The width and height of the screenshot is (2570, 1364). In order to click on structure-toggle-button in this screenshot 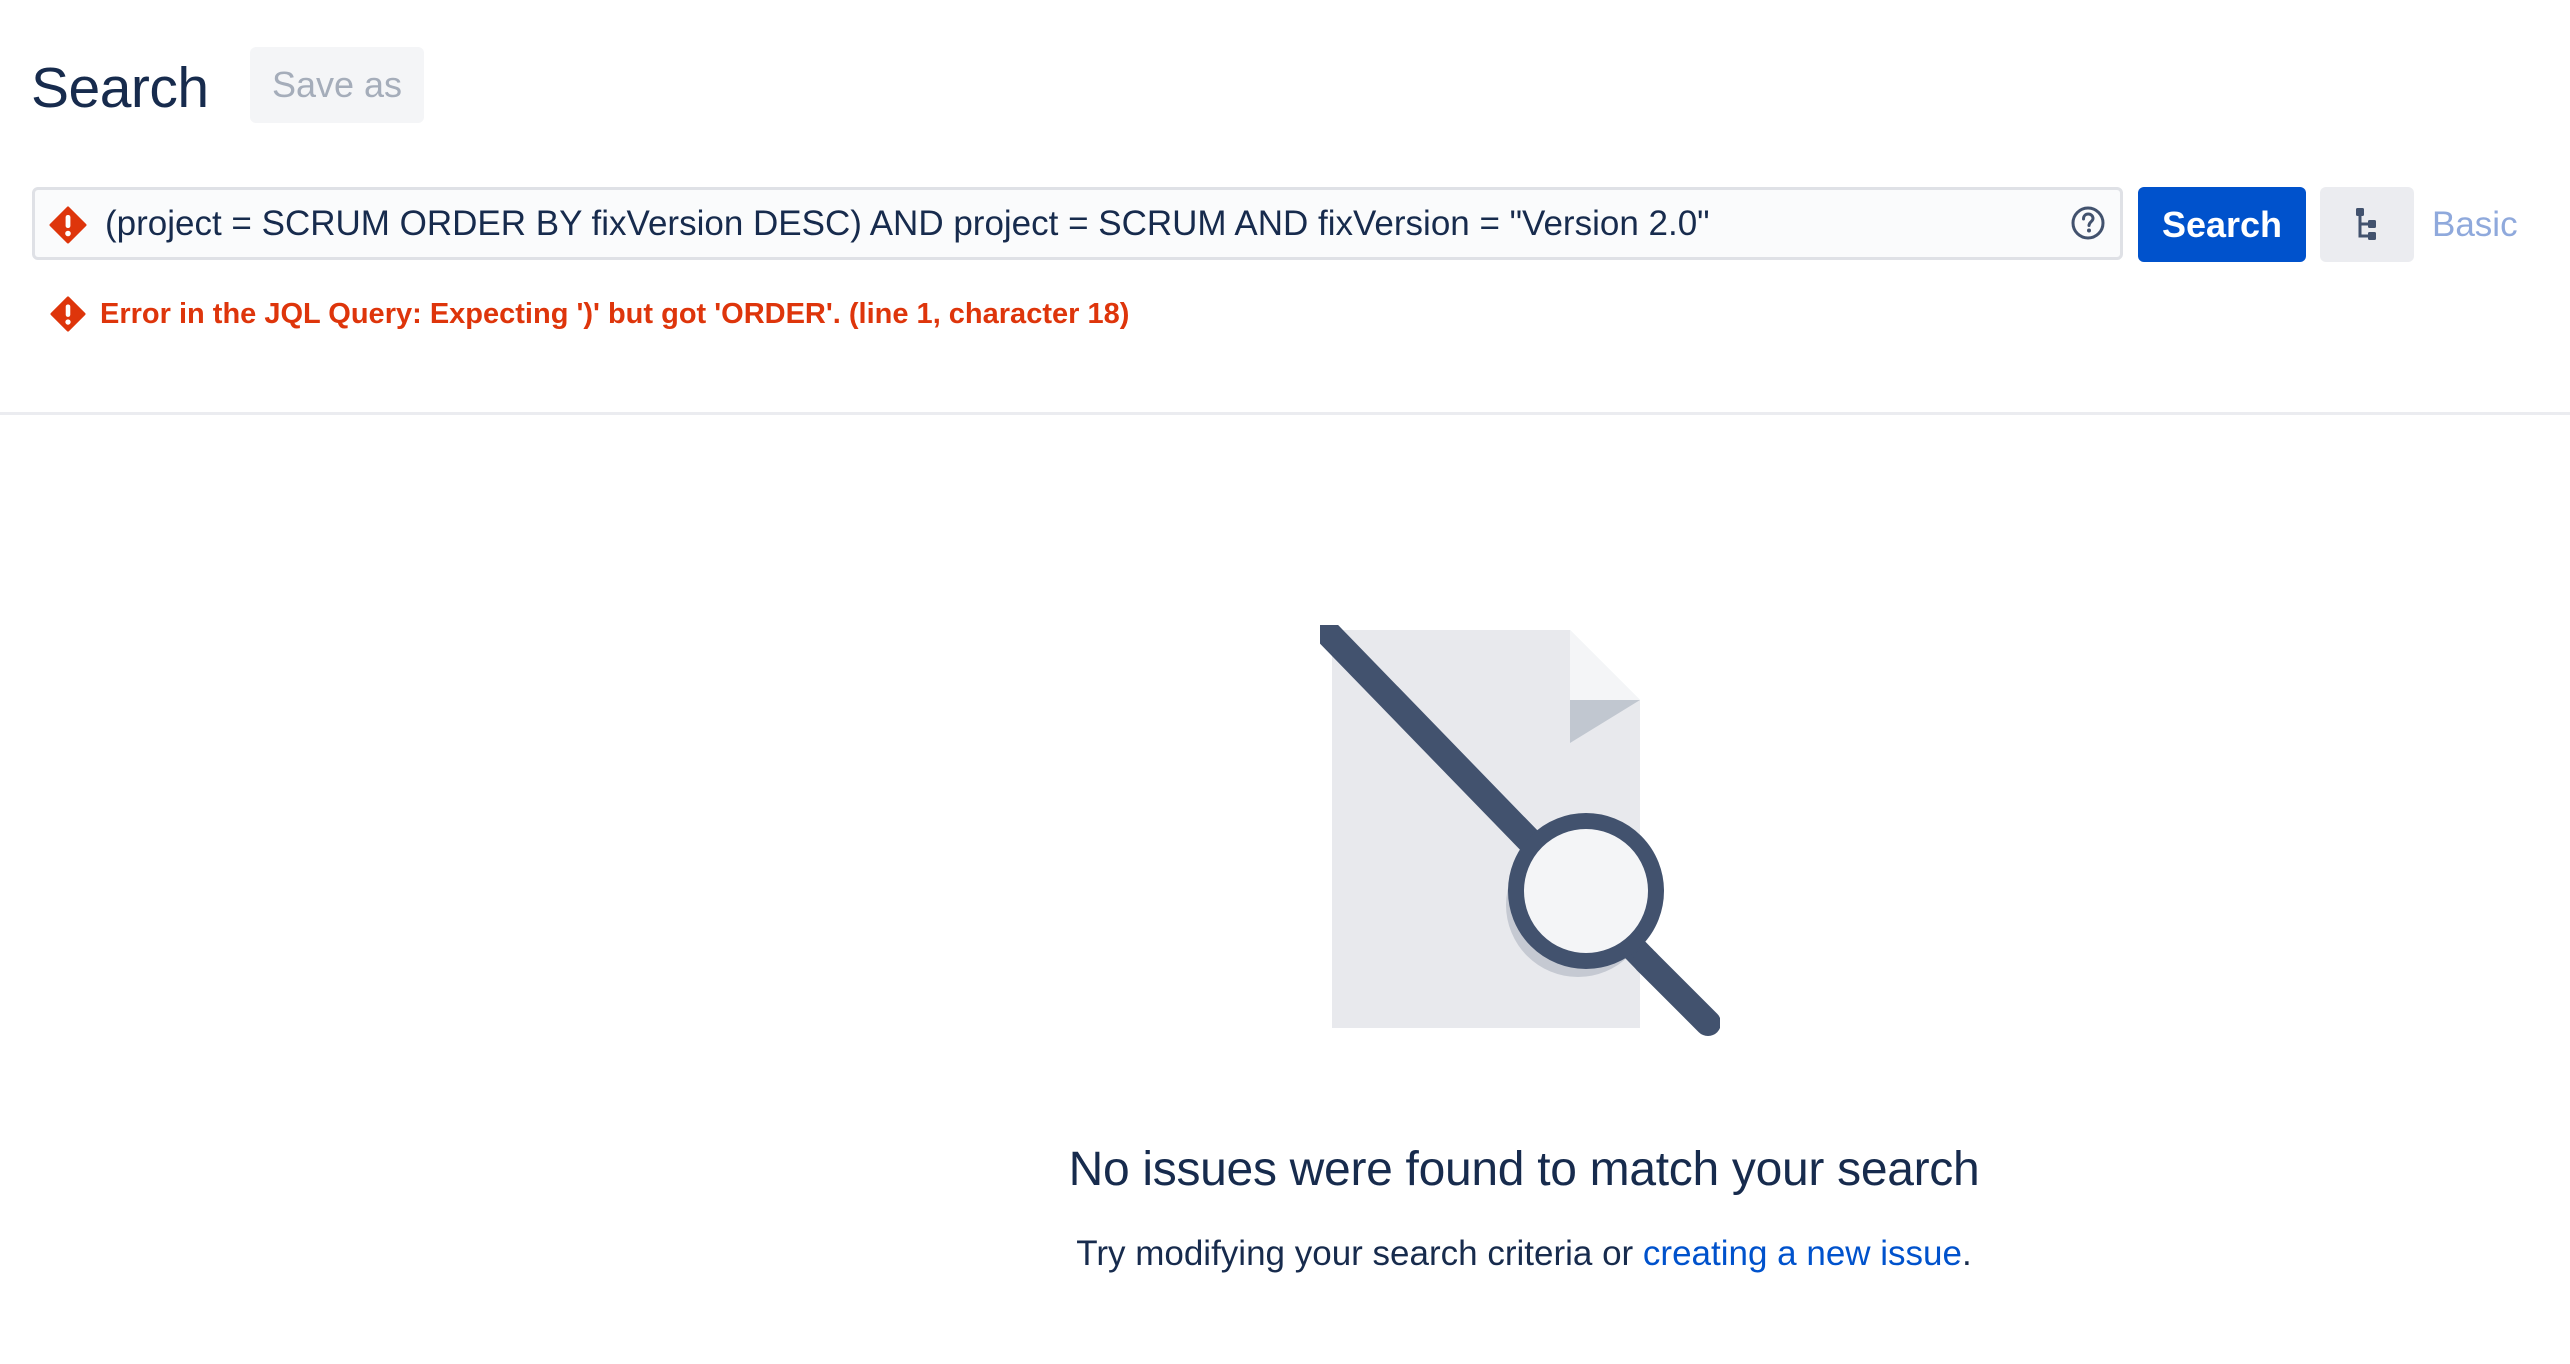, I will do `click(2367, 224)`.